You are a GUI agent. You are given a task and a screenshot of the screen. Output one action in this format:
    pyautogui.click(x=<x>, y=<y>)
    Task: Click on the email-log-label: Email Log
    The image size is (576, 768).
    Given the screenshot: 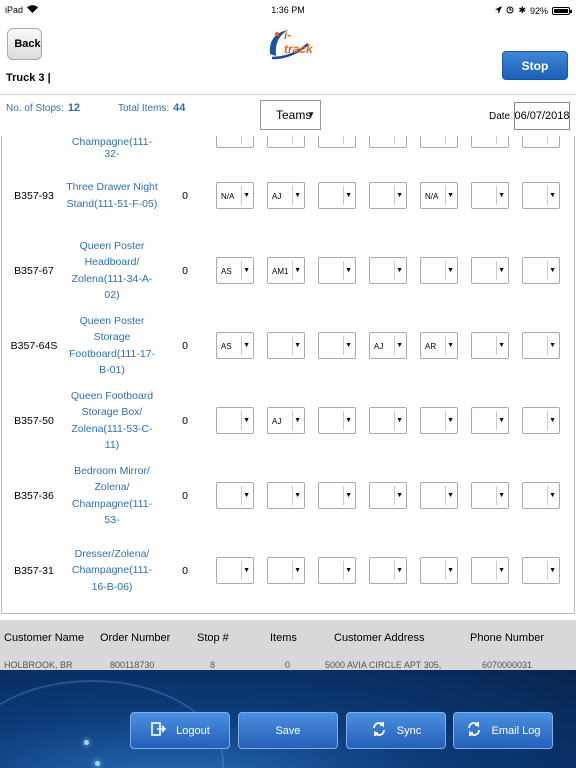 What is the action you would take?
    pyautogui.click(x=516, y=730)
    